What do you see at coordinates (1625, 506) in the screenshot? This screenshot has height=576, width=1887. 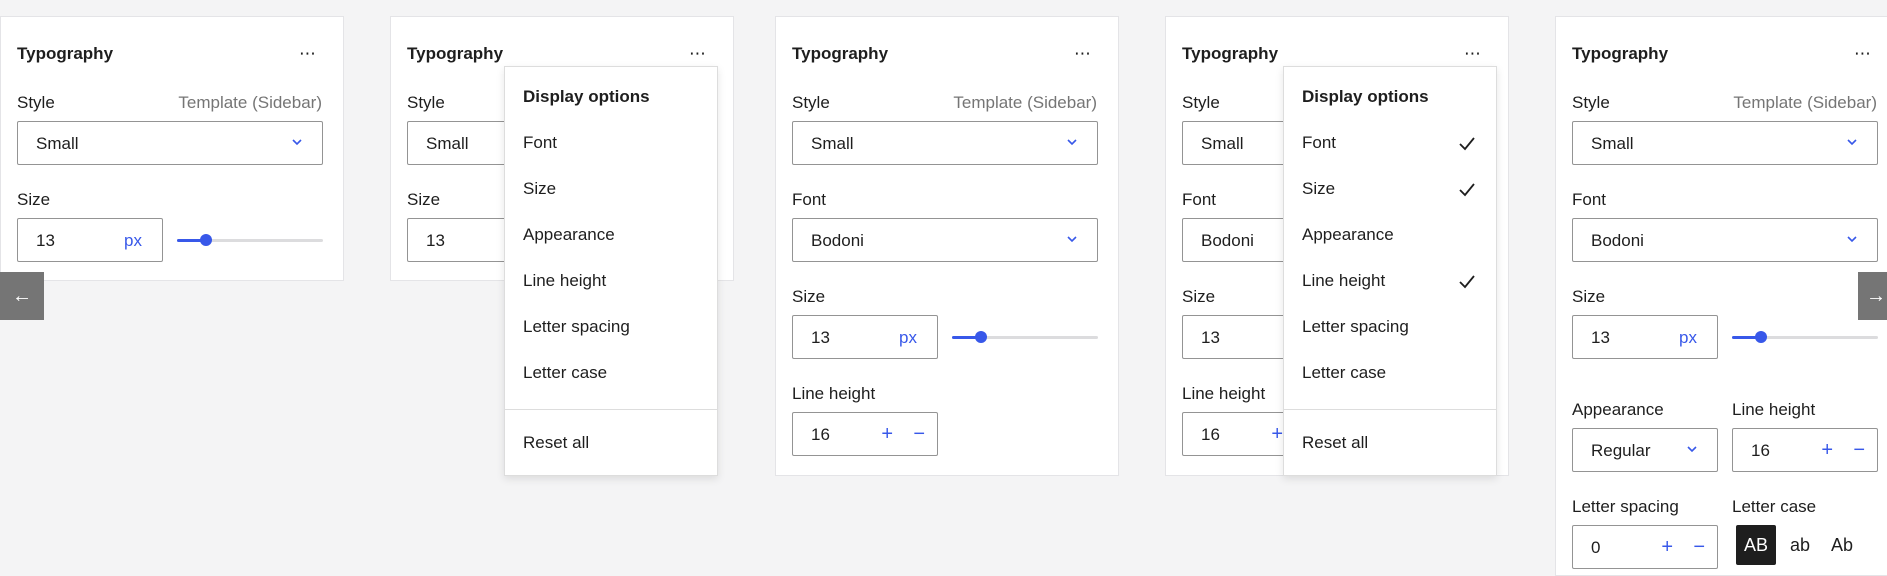 I see `letter-spacing-label: Letter spacing` at bounding box center [1625, 506].